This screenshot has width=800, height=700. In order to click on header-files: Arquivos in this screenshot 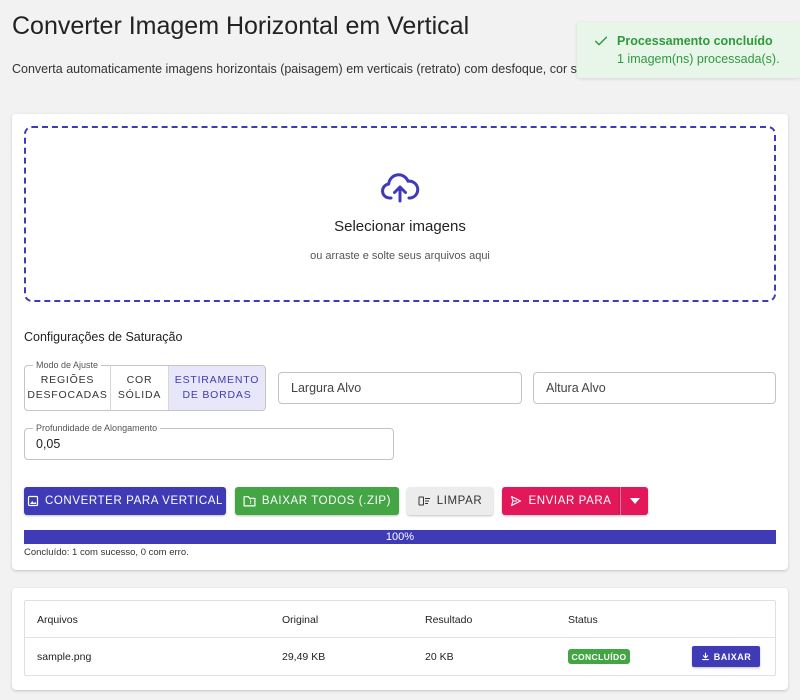, I will do `click(57, 620)`.